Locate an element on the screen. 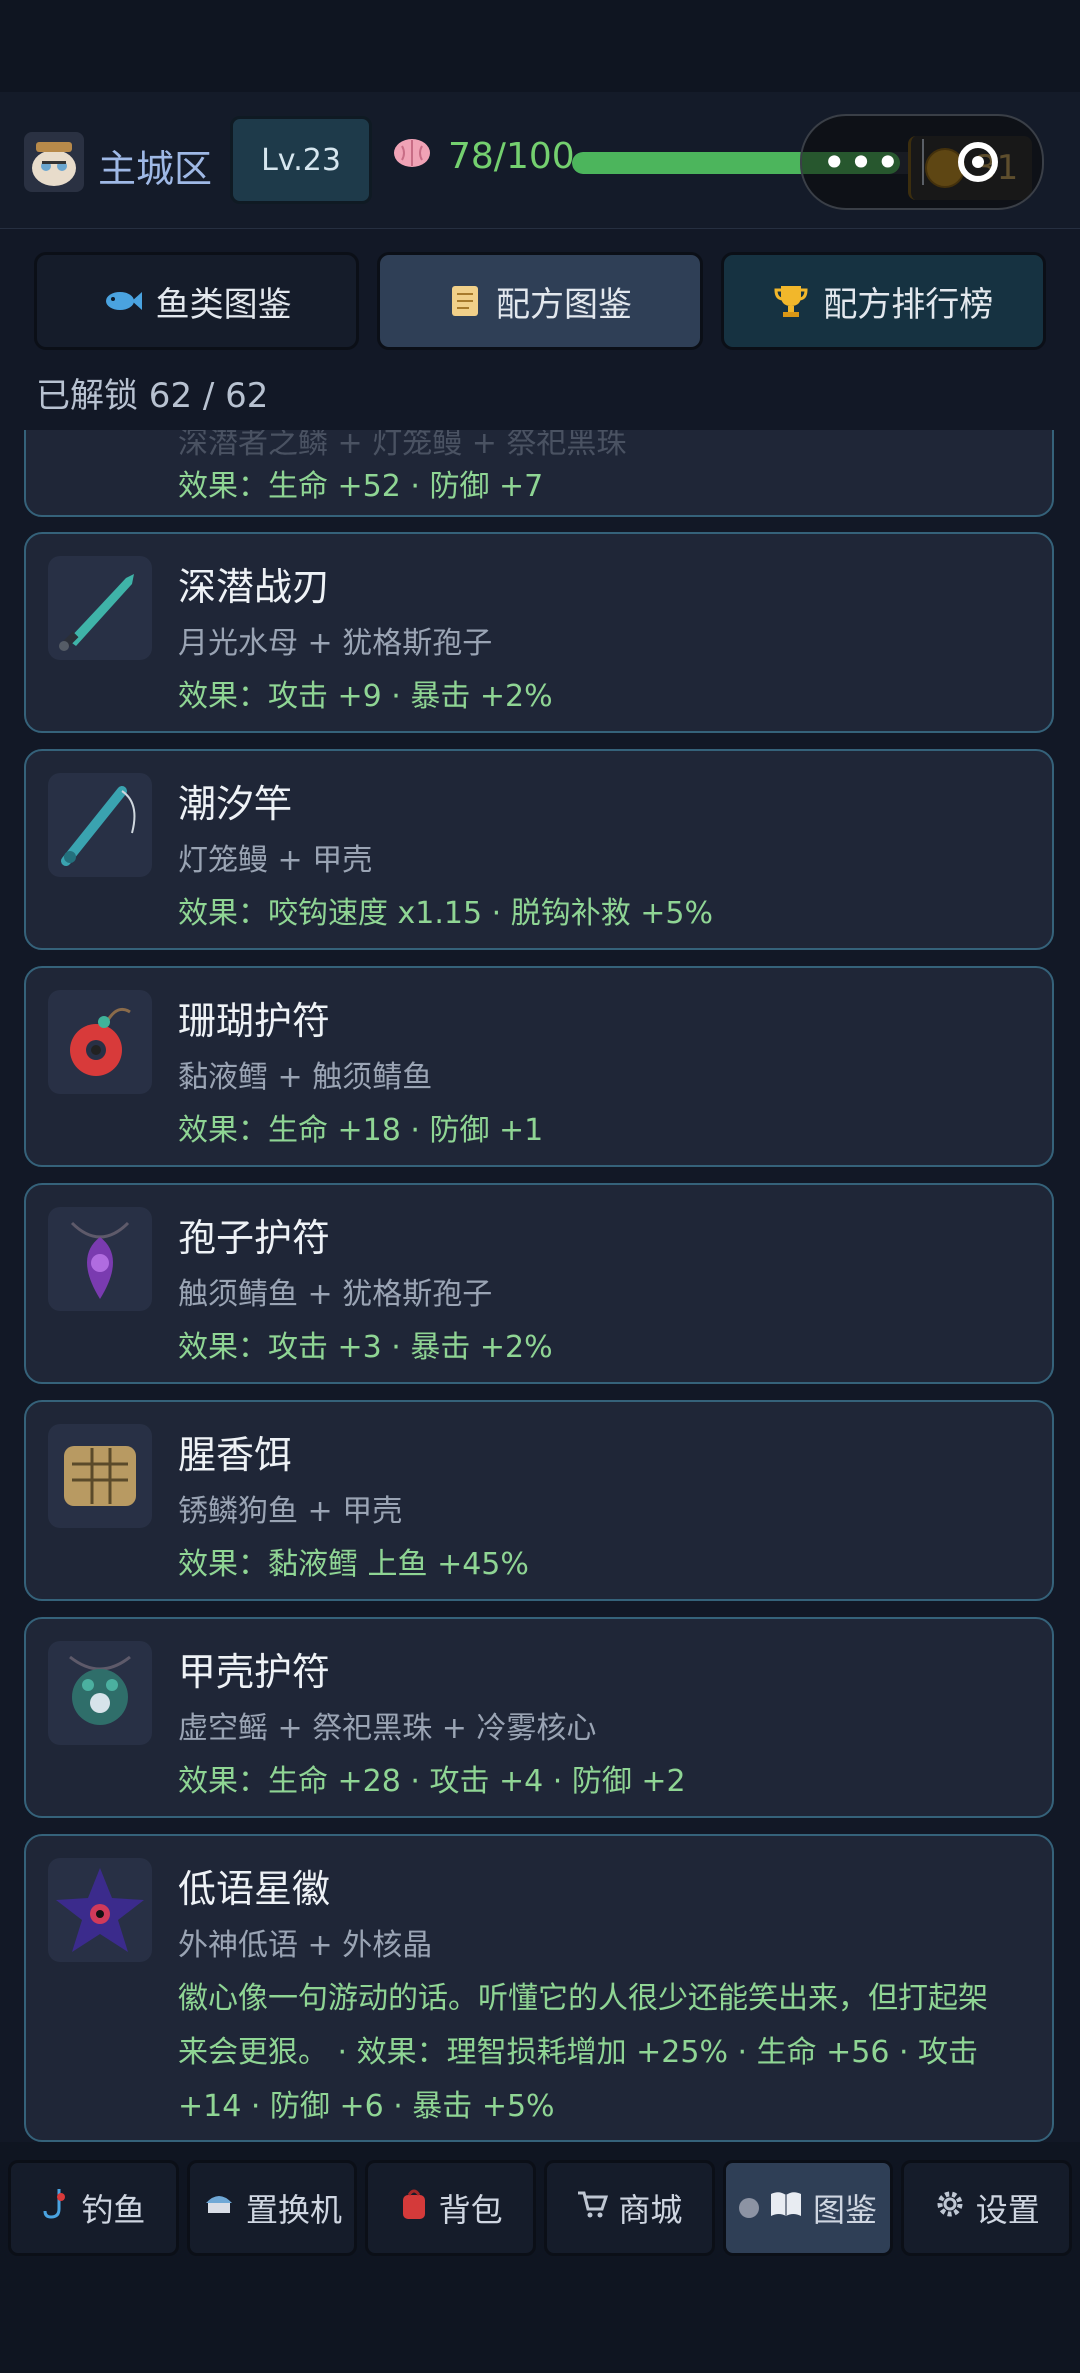  tab-label: 配方图鉴 is located at coordinates (563, 304).